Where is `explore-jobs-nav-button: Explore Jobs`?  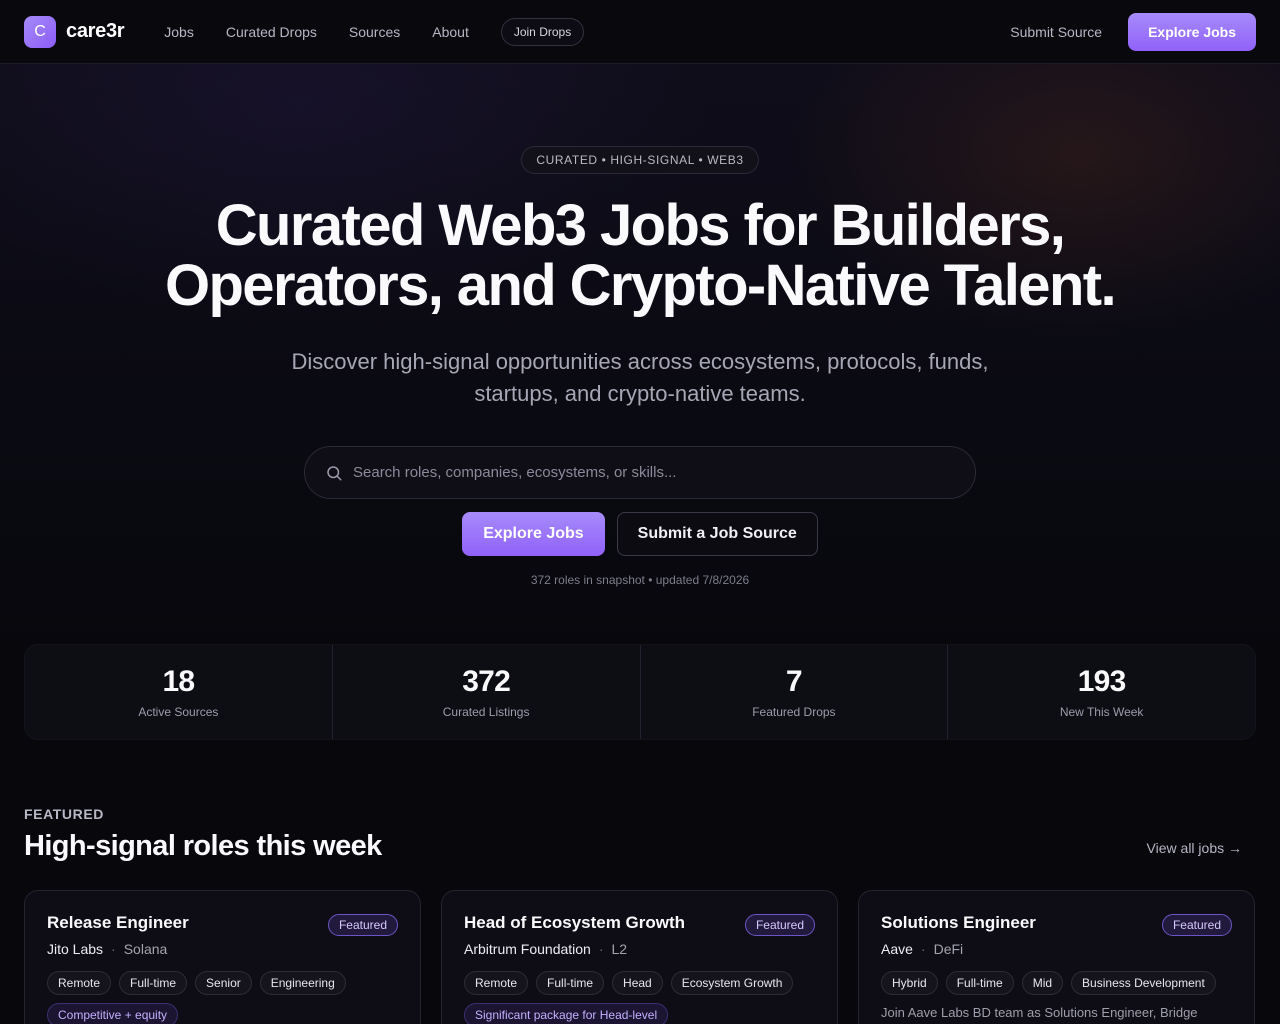
explore-jobs-nav-button: Explore Jobs is located at coordinates (1192, 31).